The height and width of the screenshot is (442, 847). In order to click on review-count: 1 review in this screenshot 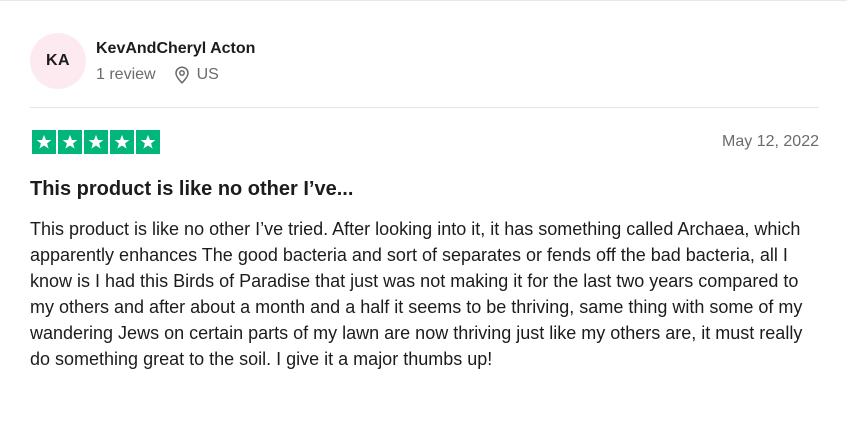, I will do `click(126, 74)`.